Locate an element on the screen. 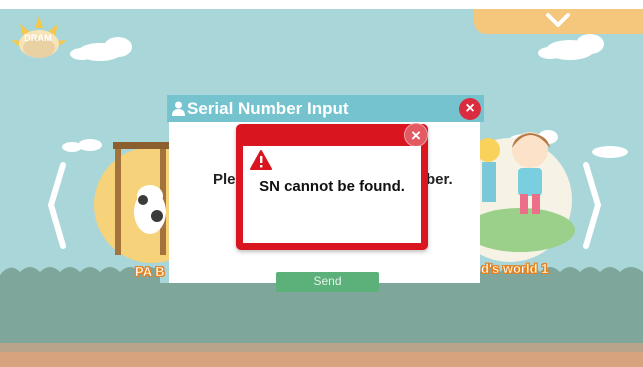 Image resolution: width=643 pixels, height=367 pixels. logo-text: DRAM is located at coordinates (38, 38).